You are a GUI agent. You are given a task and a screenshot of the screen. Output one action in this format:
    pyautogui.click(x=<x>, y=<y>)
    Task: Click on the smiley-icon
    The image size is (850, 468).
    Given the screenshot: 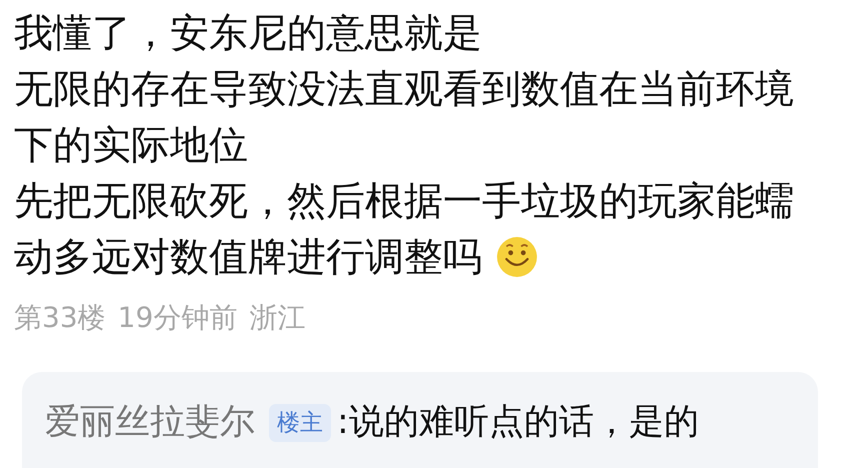 What is the action you would take?
    pyautogui.click(x=517, y=257)
    